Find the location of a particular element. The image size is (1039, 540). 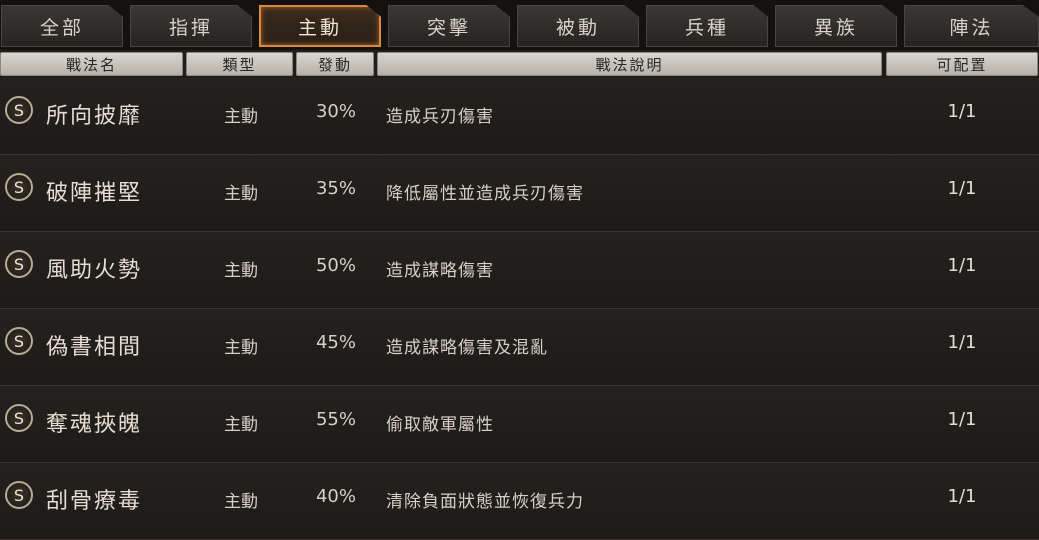

tab-active: 主動 is located at coordinates (320, 26).